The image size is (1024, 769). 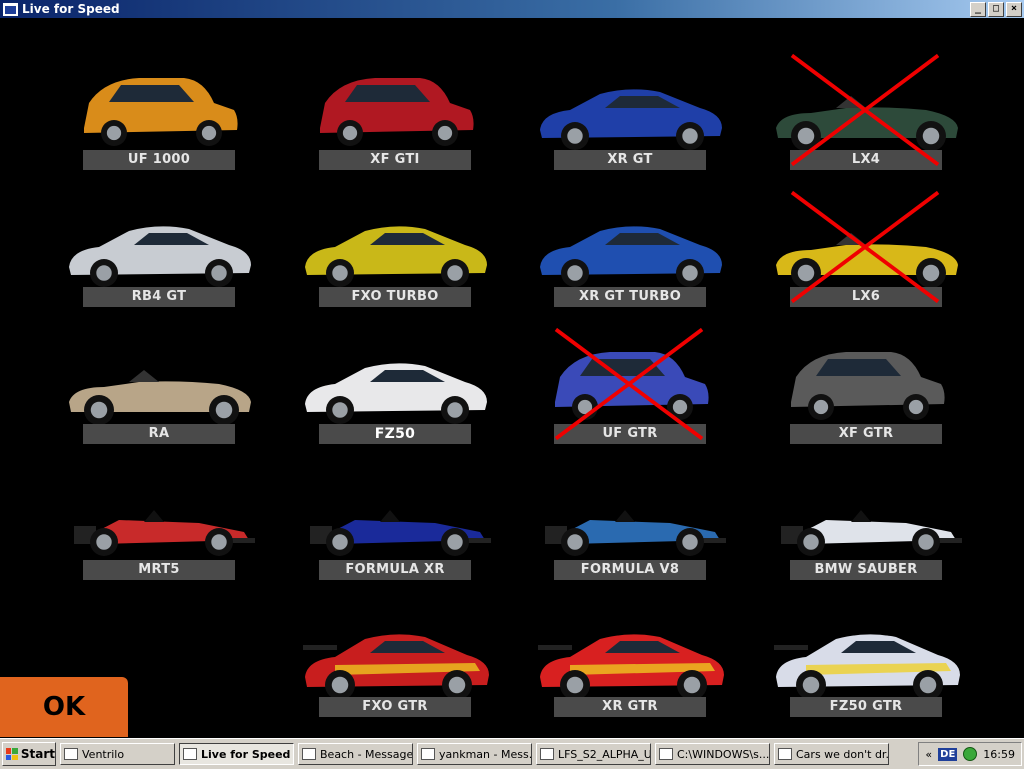 What do you see at coordinates (866, 434) in the screenshot?
I see `car-label: XF GTR` at bounding box center [866, 434].